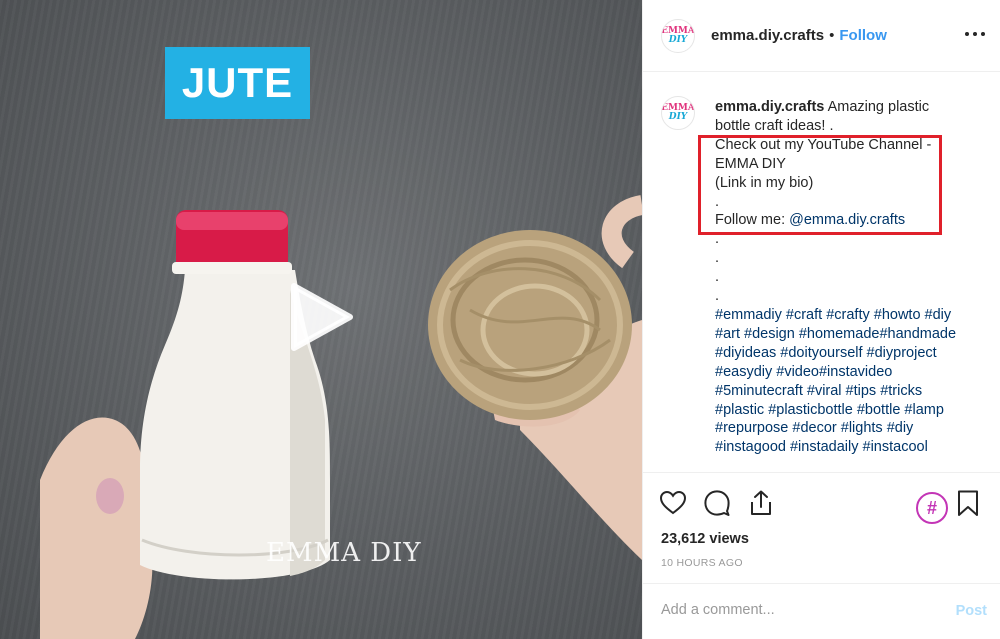  Describe the element at coordinates (850, 447) in the screenshot. I see `hashtag-line: #instagood #instadaily #instacool` at that location.